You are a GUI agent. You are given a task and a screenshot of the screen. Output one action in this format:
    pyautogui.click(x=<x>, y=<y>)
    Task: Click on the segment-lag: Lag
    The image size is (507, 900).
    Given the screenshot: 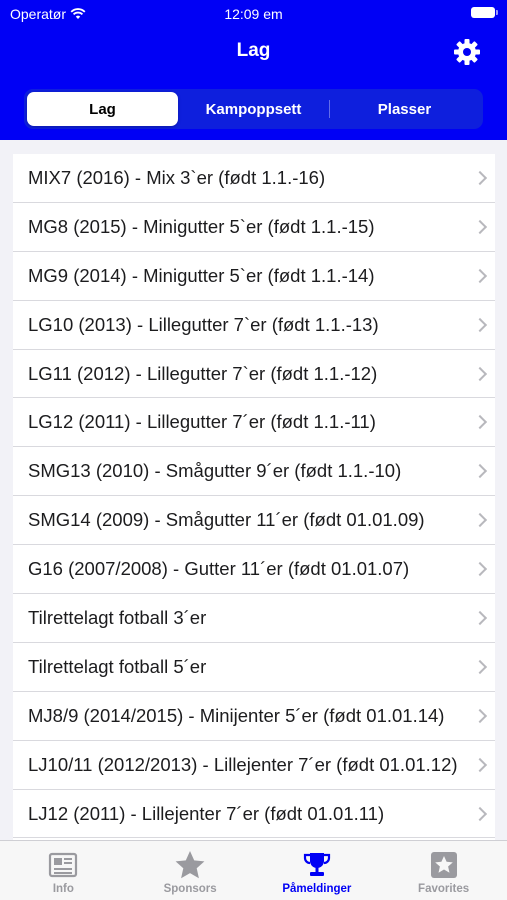 What is the action you would take?
    pyautogui.click(x=102, y=109)
    